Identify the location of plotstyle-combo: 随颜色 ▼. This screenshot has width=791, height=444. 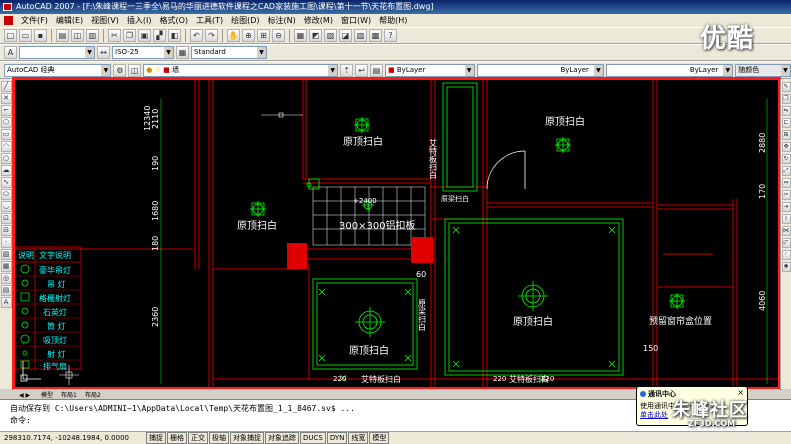
(763, 70).